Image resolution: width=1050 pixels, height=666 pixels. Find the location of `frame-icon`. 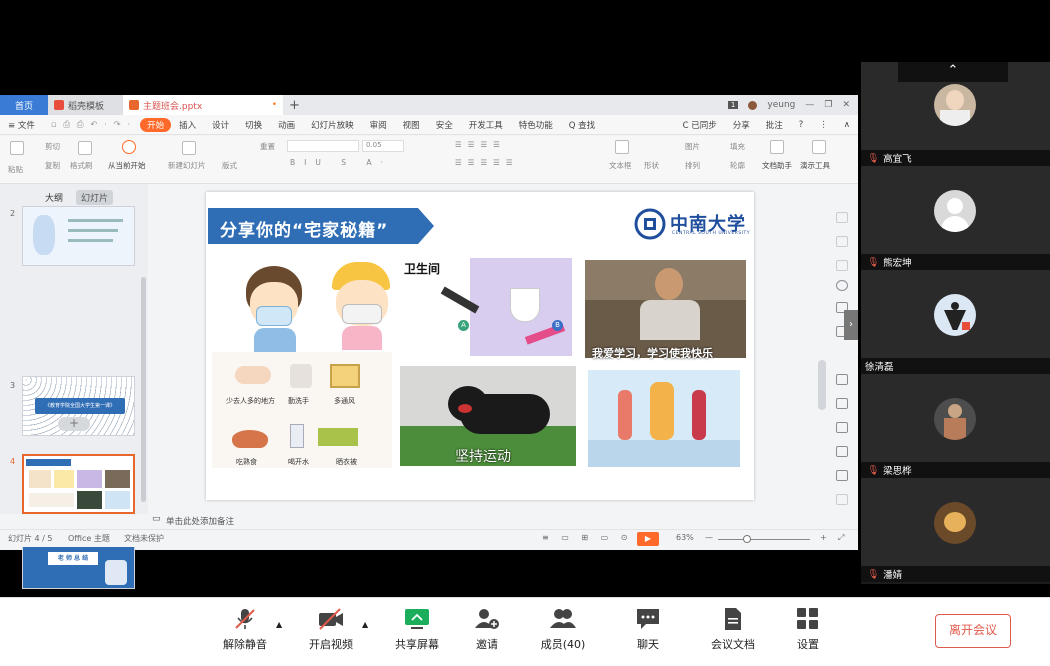

frame-icon is located at coordinates (842, 475).